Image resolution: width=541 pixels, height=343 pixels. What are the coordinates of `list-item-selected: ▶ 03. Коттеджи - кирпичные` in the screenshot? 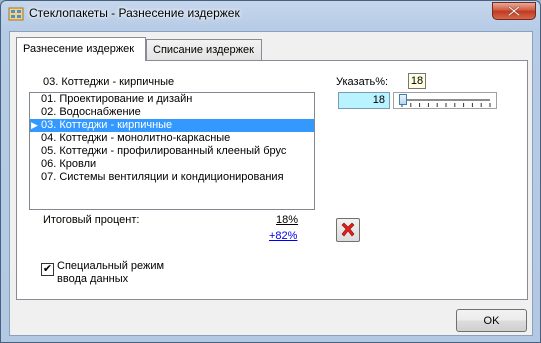 It's located at (172, 125).